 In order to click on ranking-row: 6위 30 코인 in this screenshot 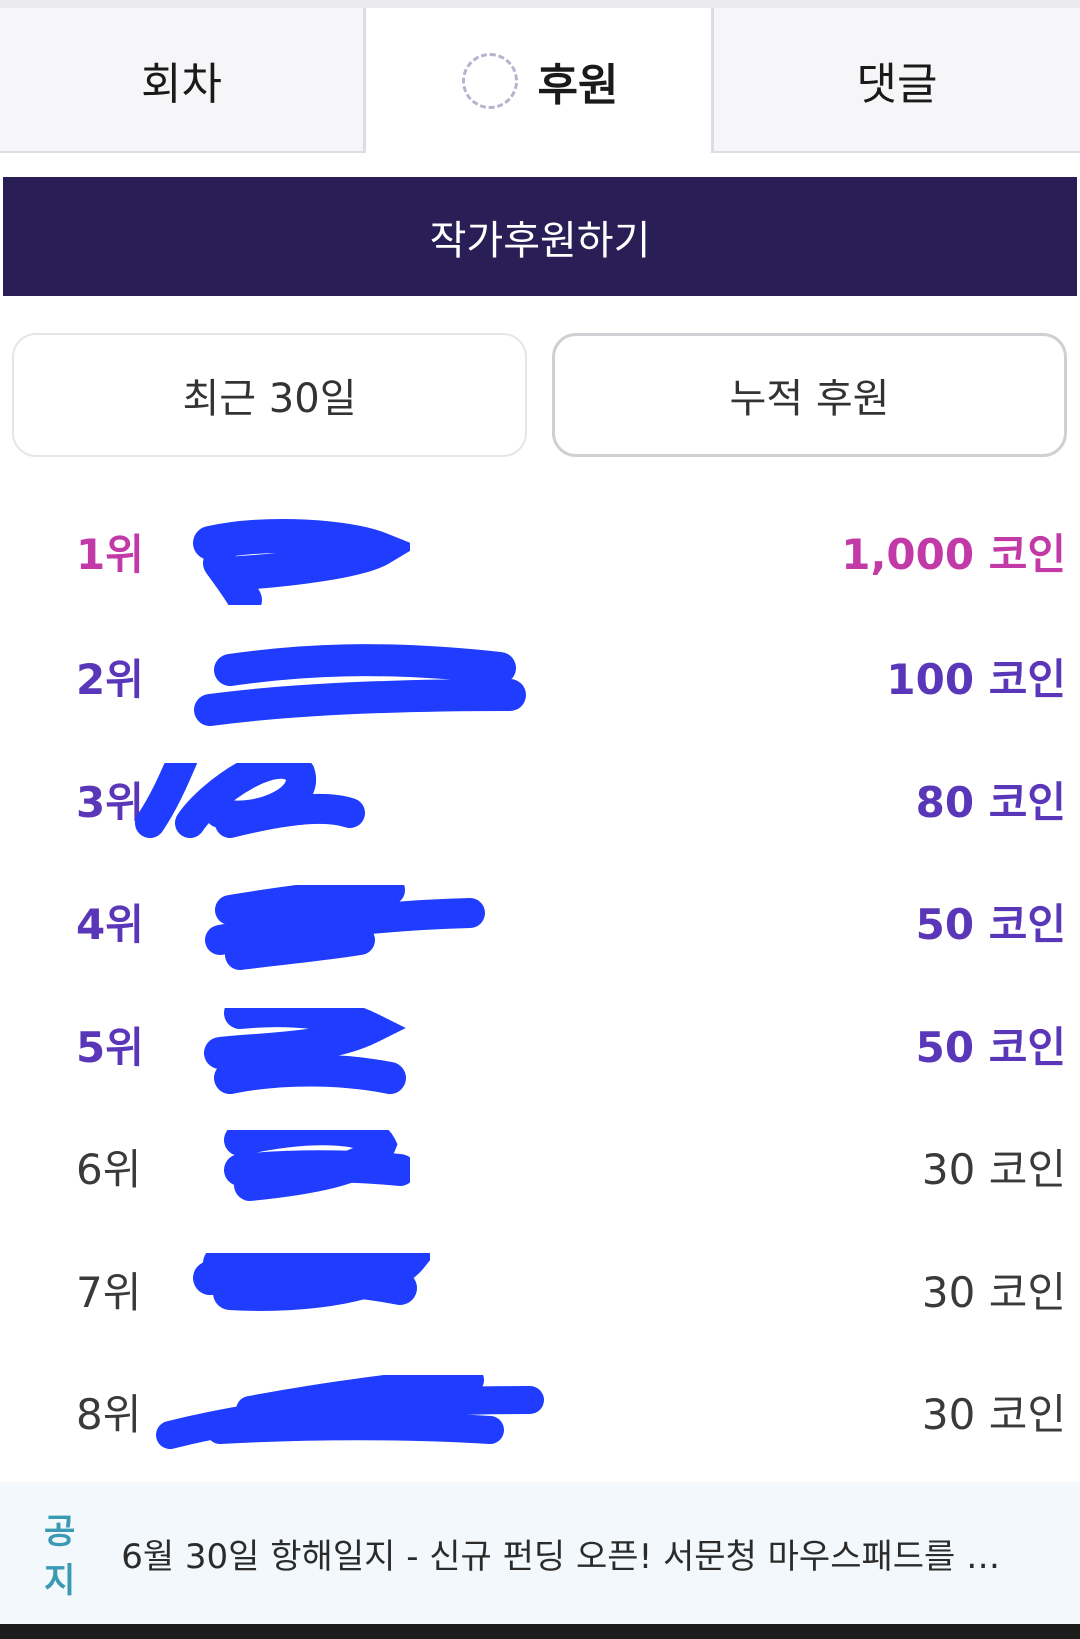, I will do `click(540, 1170)`.